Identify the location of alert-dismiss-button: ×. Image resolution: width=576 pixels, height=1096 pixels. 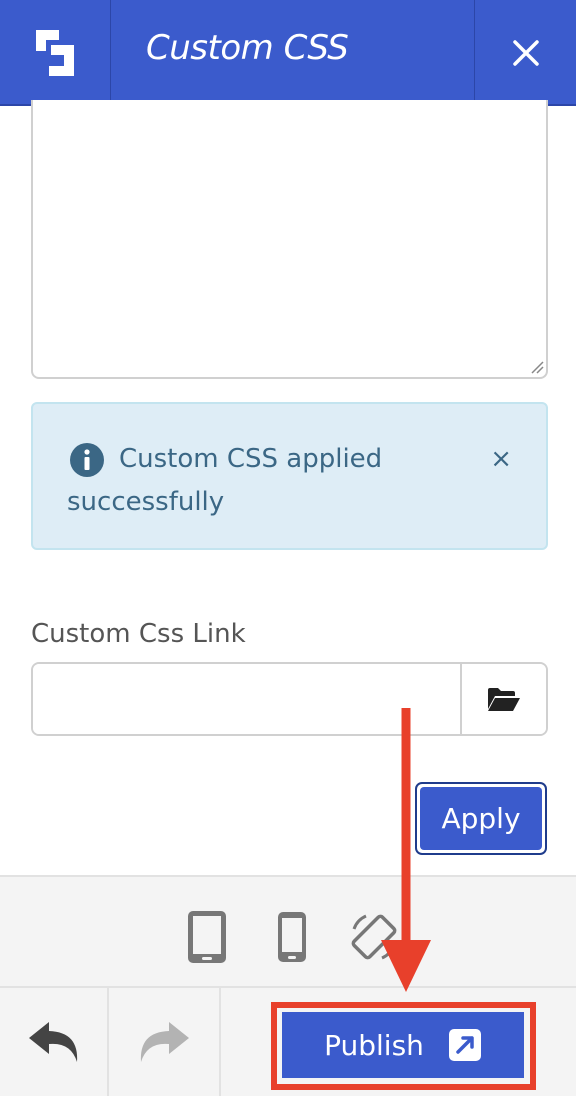
(501, 459).